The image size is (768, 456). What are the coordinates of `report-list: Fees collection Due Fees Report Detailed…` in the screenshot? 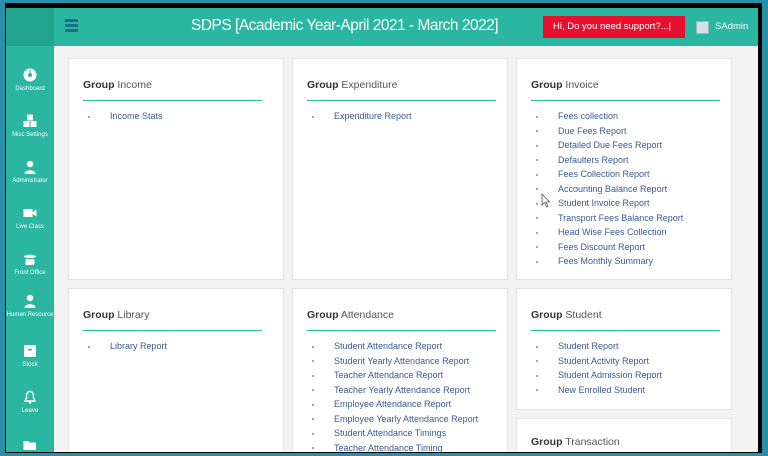 It's located at (609, 189).